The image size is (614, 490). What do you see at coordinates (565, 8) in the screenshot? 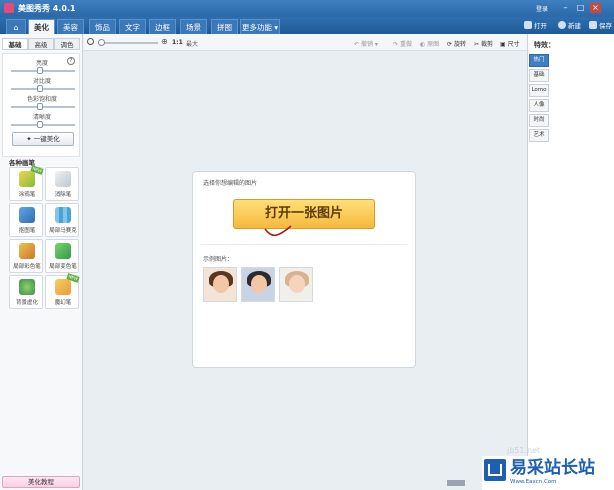
I see `minimize-icon: –` at bounding box center [565, 8].